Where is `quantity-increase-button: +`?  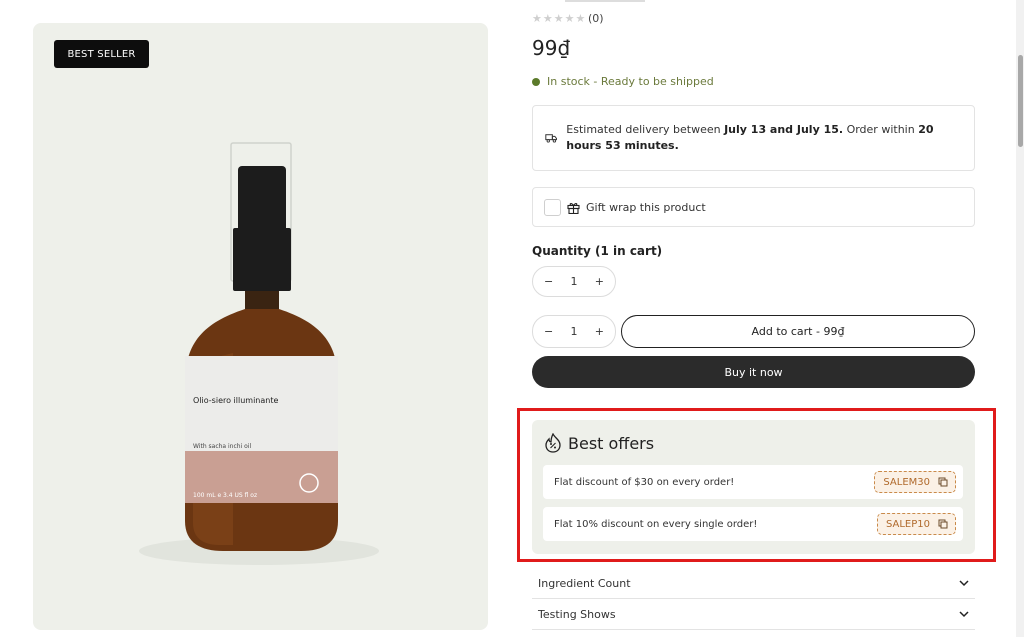
quantity-increase-button: + is located at coordinates (599, 281).